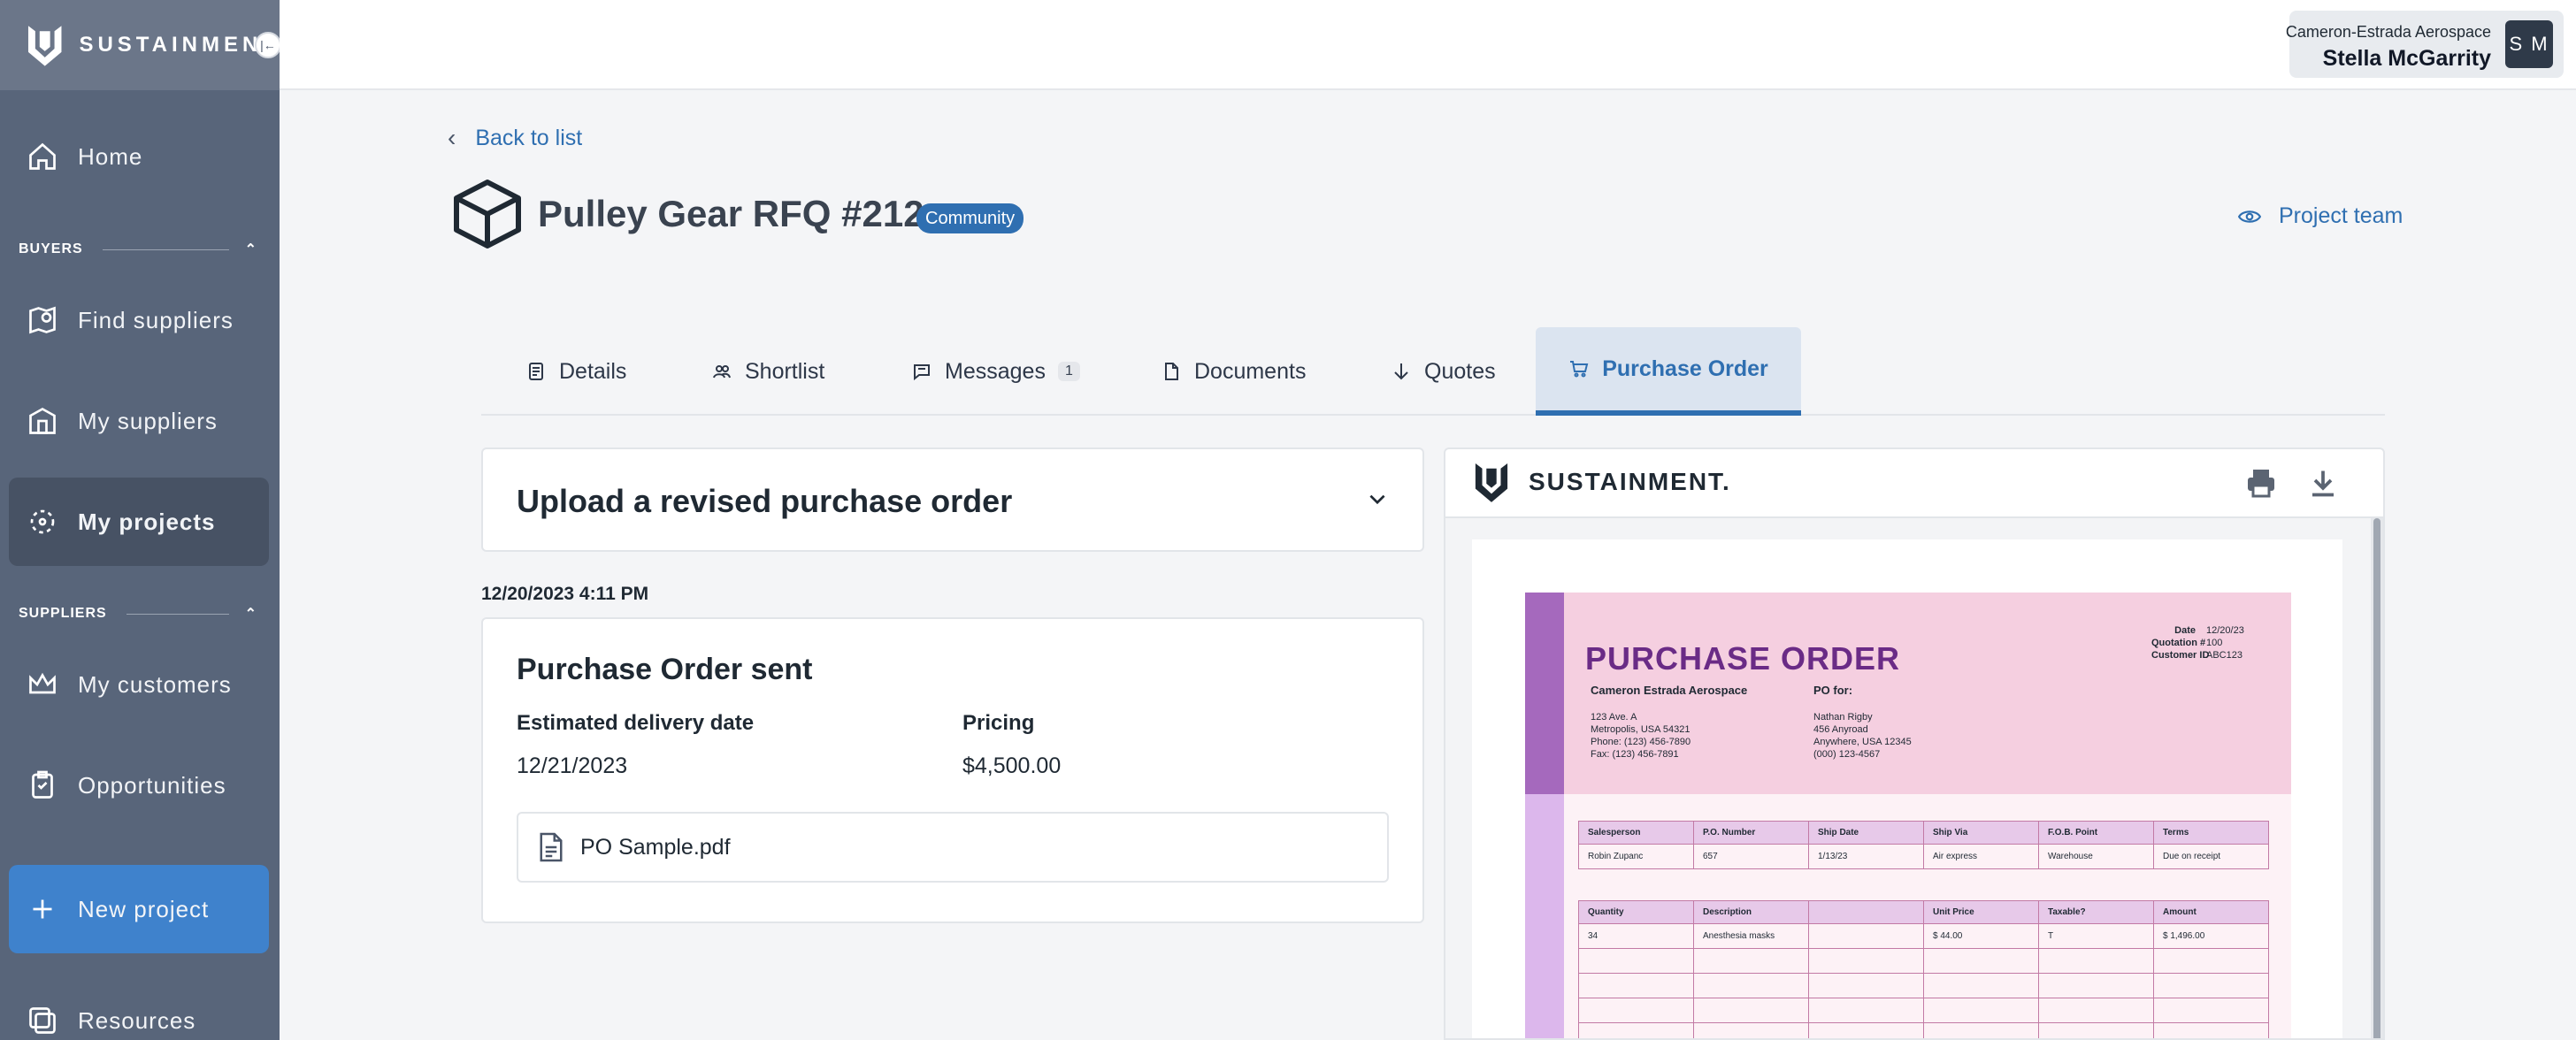 The height and width of the screenshot is (1040, 2576). I want to click on sidebar-item-label: My customers, so click(155, 684).